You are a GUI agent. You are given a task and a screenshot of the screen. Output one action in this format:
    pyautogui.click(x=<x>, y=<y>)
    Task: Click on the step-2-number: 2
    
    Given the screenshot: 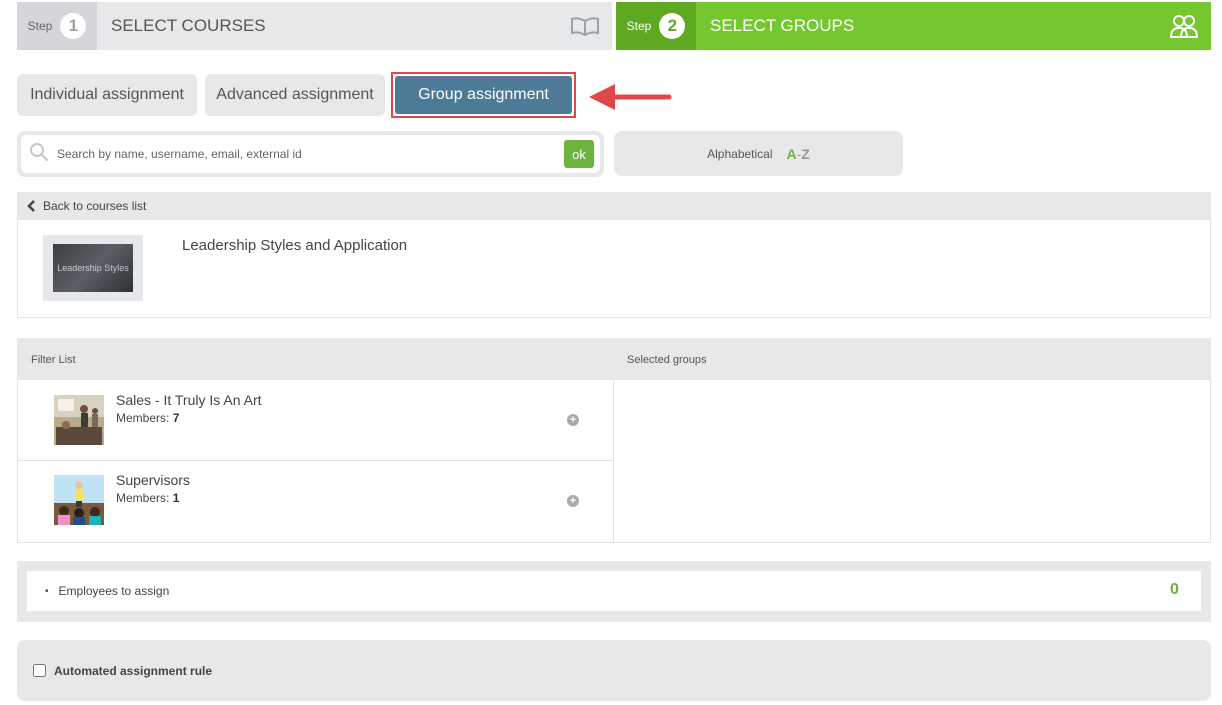 What is the action you would take?
    pyautogui.click(x=672, y=26)
    